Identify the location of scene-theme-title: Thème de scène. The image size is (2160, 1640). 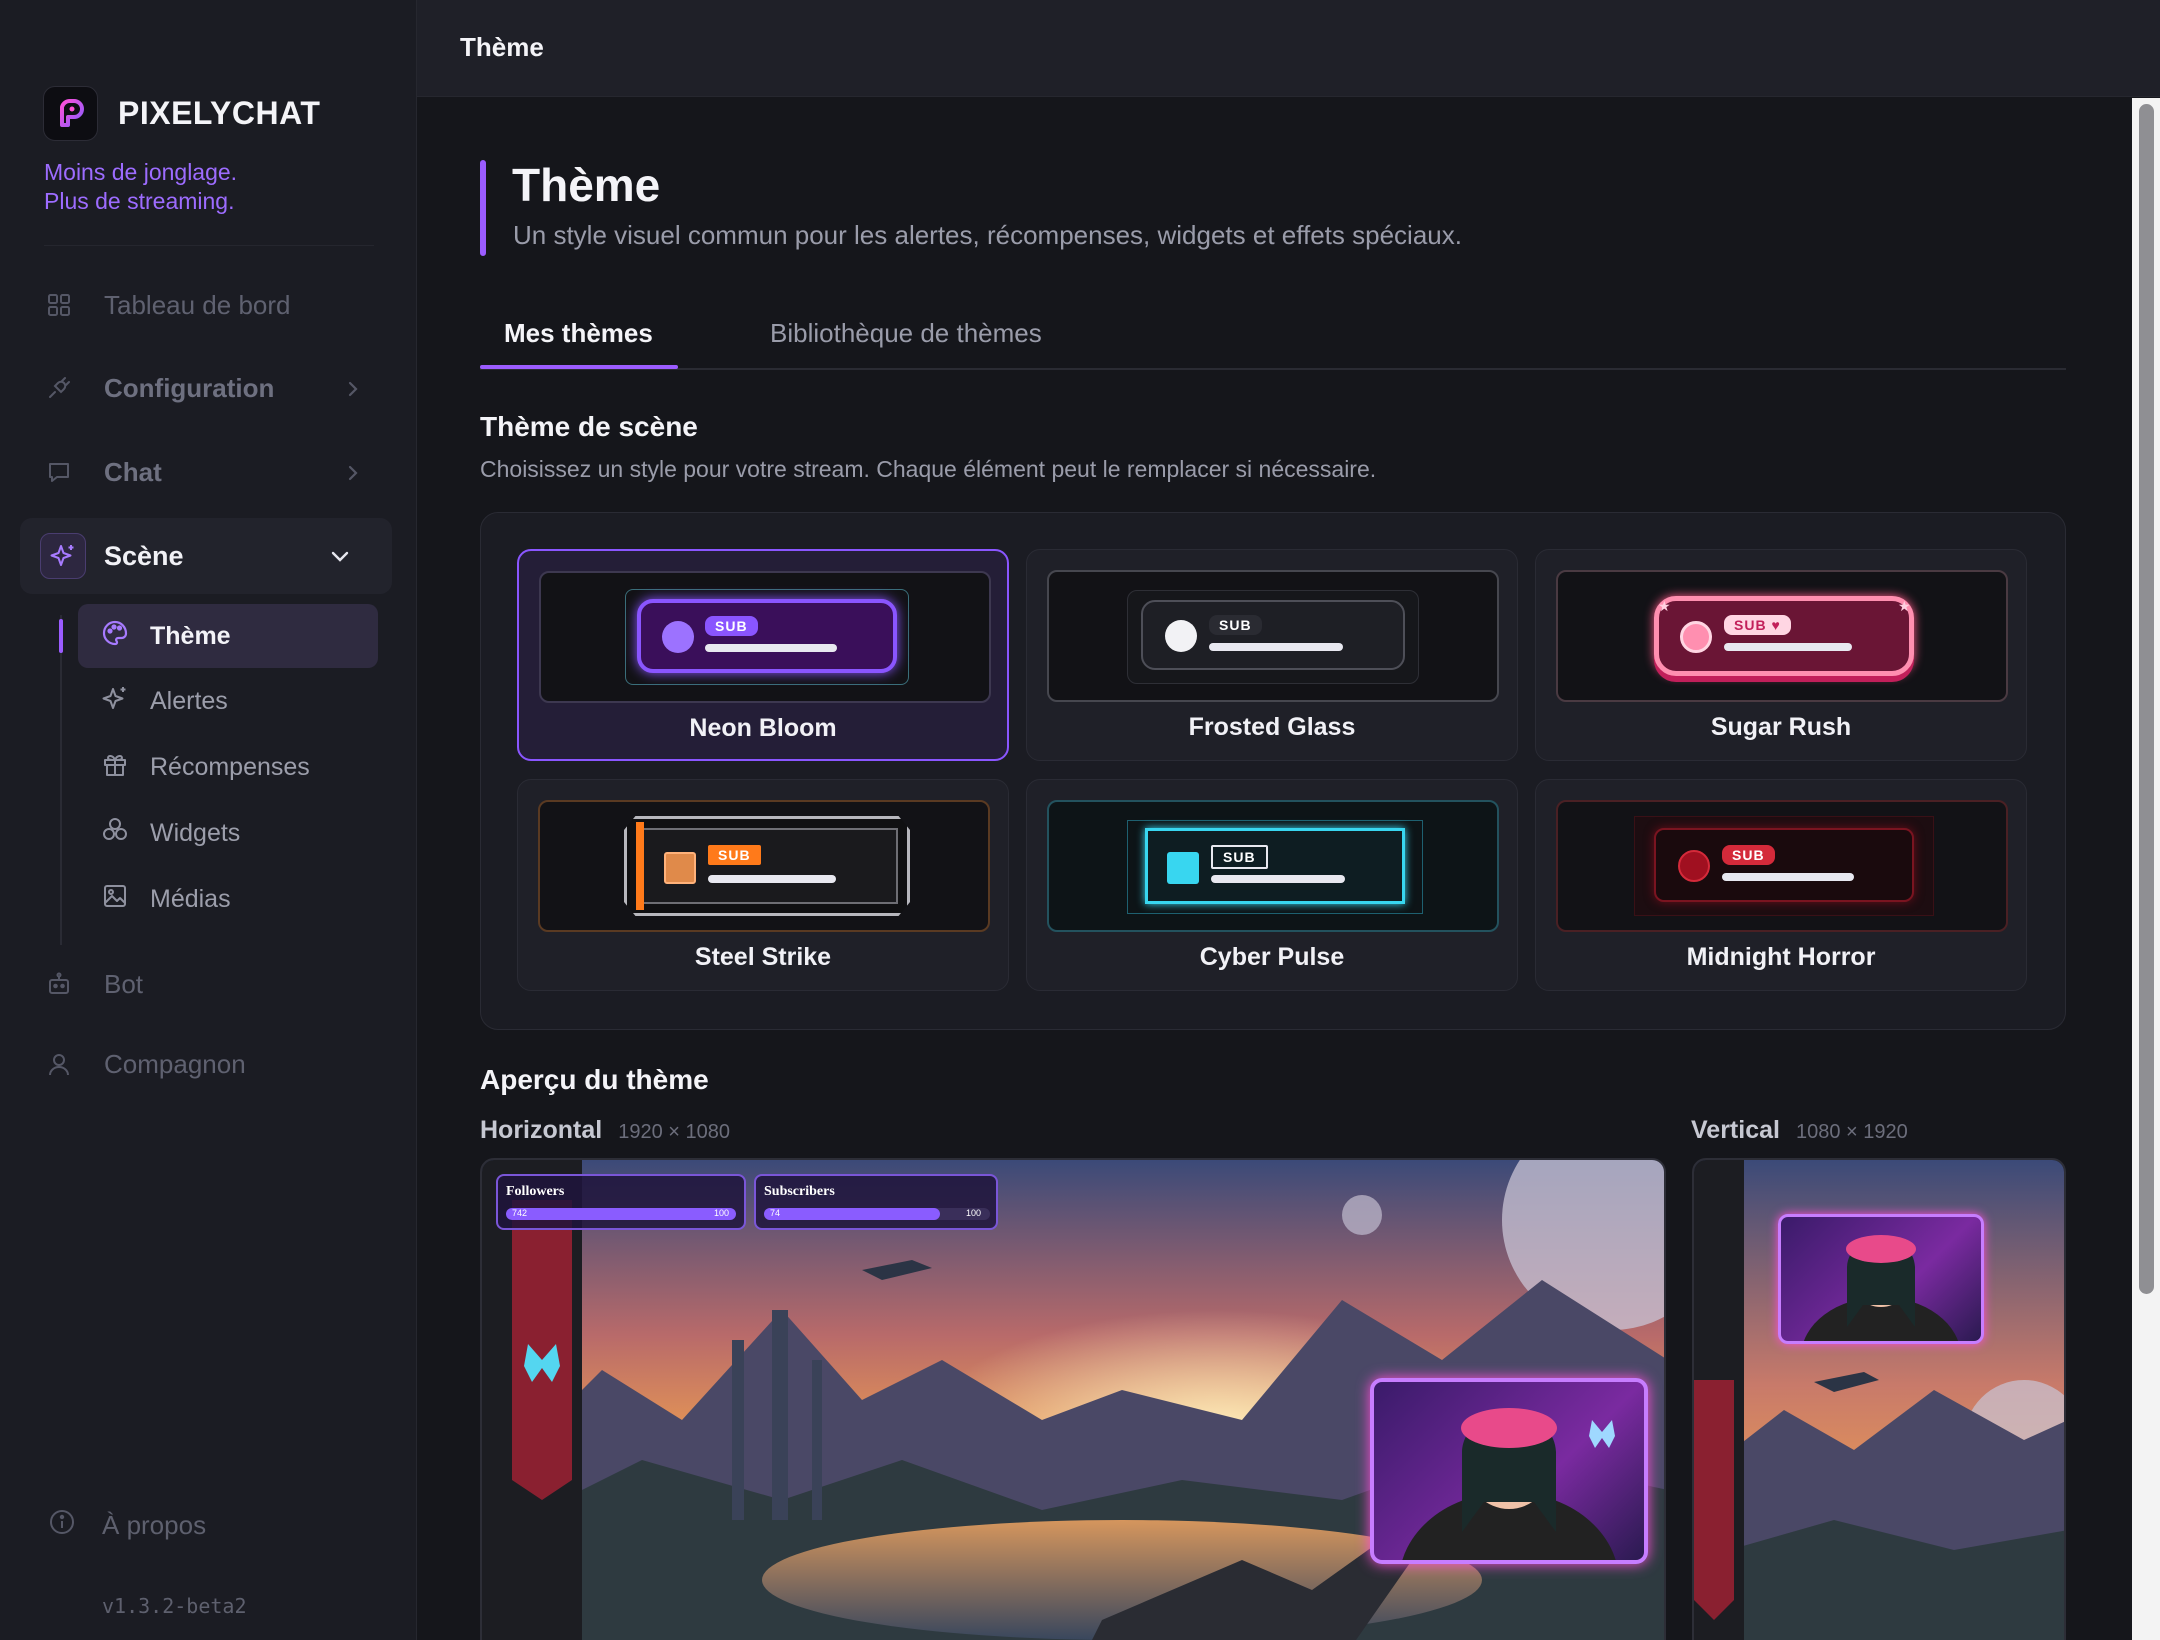
(589, 426).